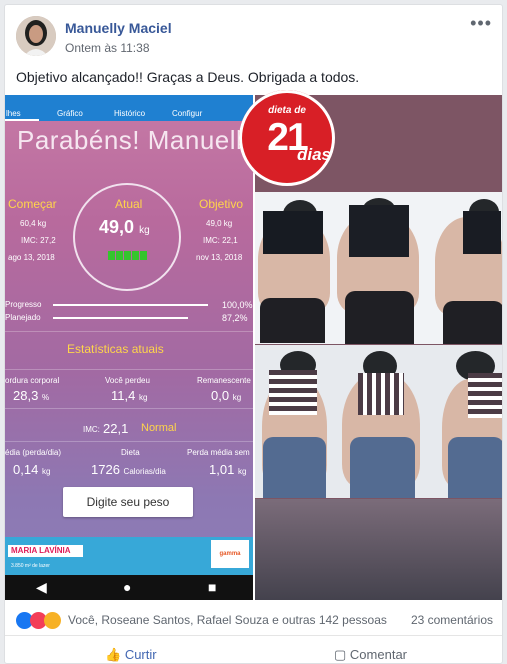 This screenshot has width=507, height=664. I want to click on weekly-loss-label: Perda média sem, so click(218, 452).